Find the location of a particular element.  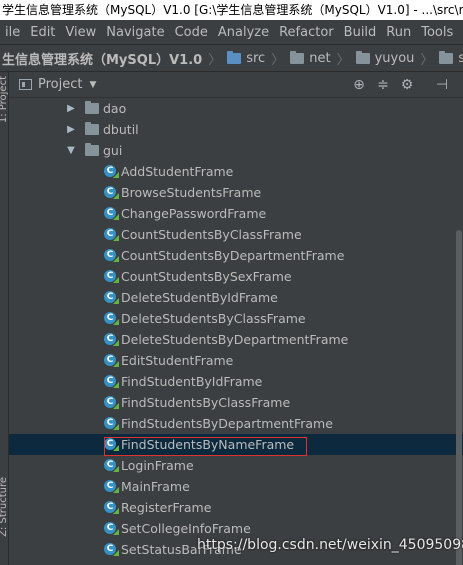

tree-class-item: C BrowseStudentsFrame is located at coordinates (236, 192).